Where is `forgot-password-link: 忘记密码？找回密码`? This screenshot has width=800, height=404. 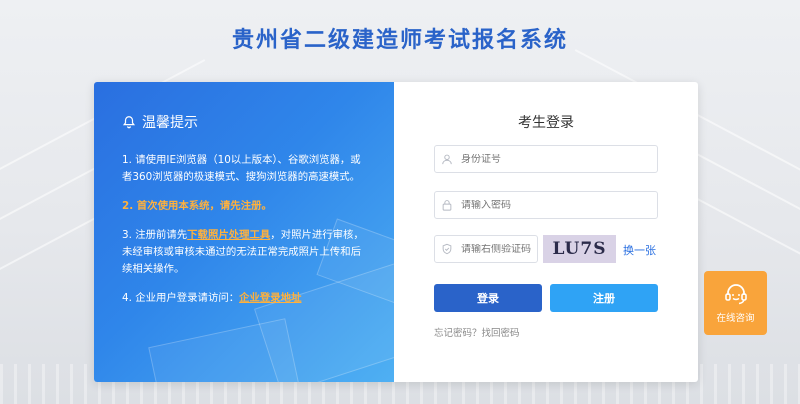 forgot-password-link: 忘记密码？找回密码 is located at coordinates (477, 333).